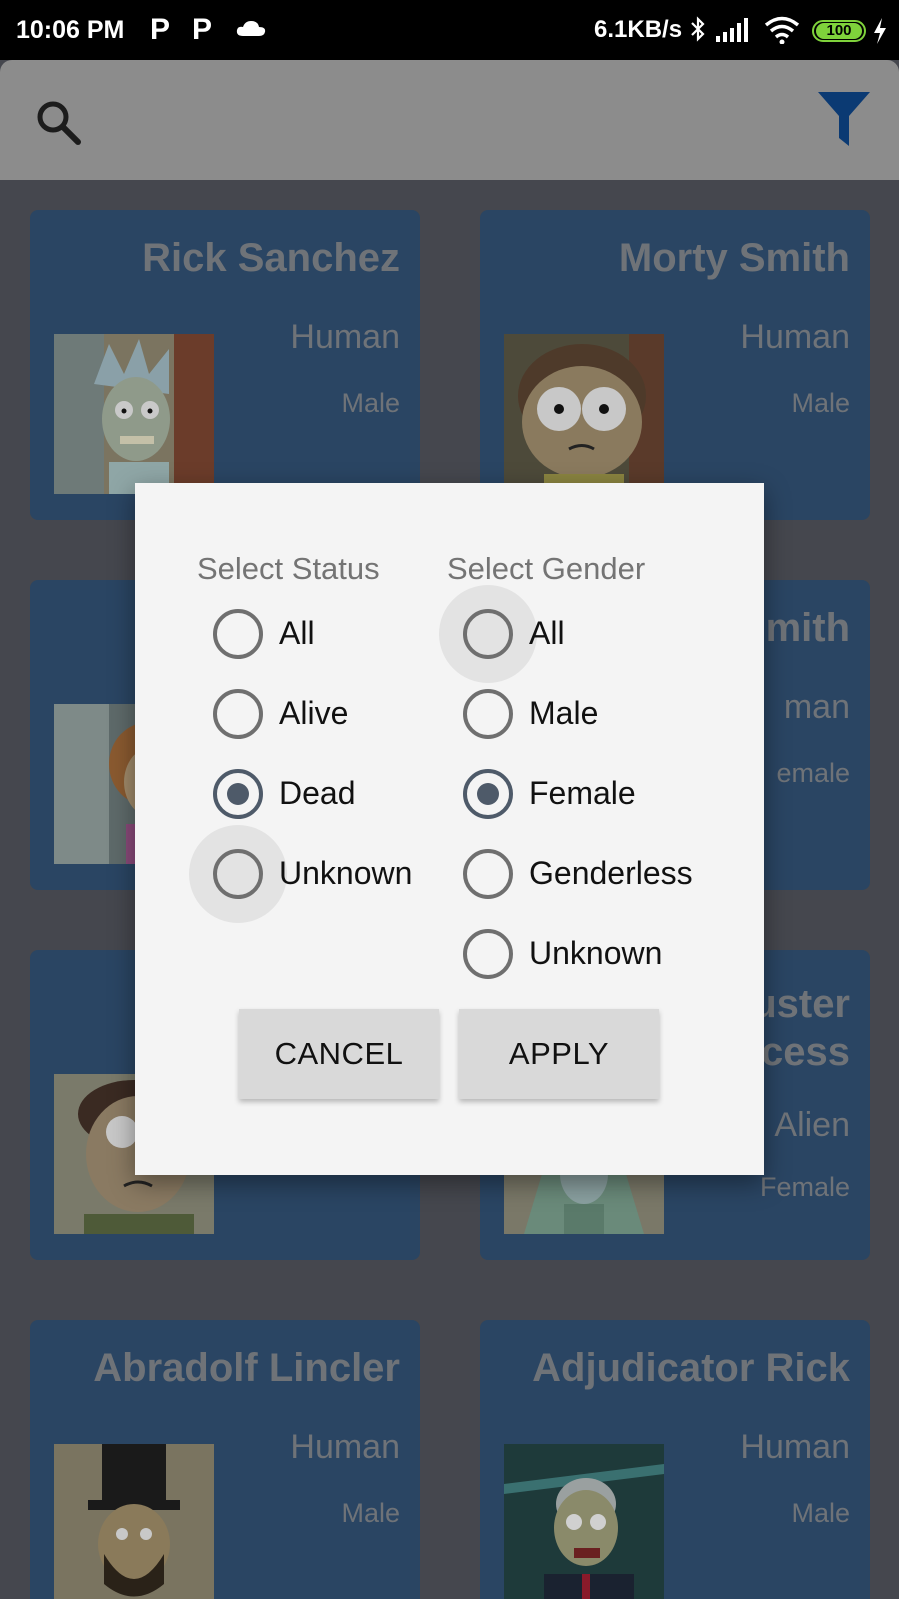 This screenshot has height=1599, width=899. What do you see at coordinates (816, 707) in the screenshot?
I see `character-species: man` at bounding box center [816, 707].